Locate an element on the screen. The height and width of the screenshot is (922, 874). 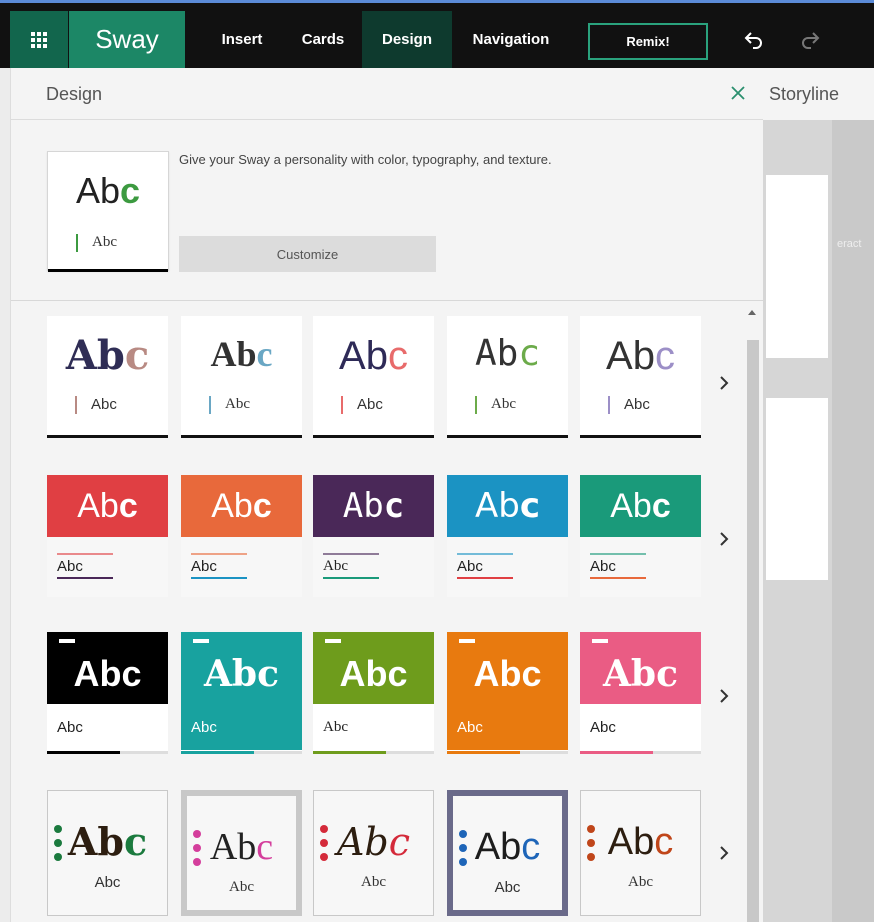
close-icon is located at coordinates (738, 93).